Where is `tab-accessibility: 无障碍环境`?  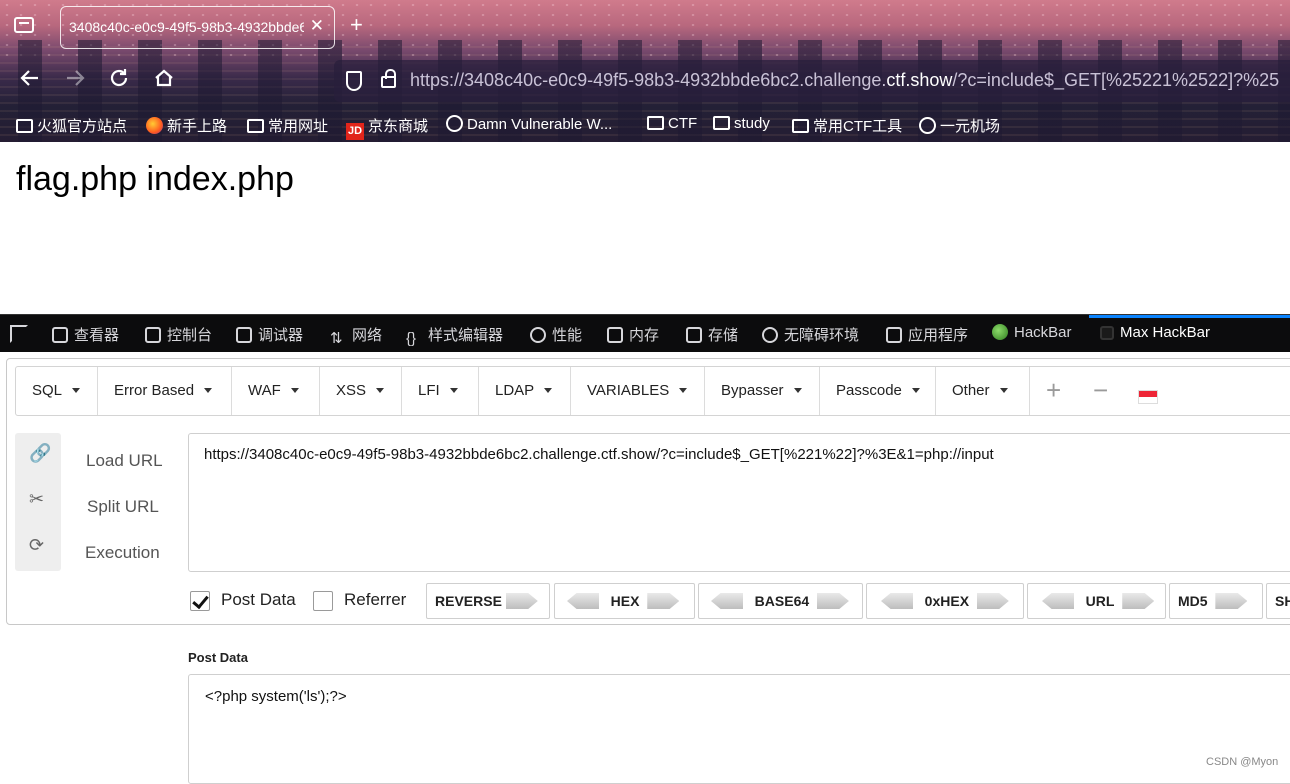
tab-accessibility: 无障碍环境 is located at coordinates (810, 334).